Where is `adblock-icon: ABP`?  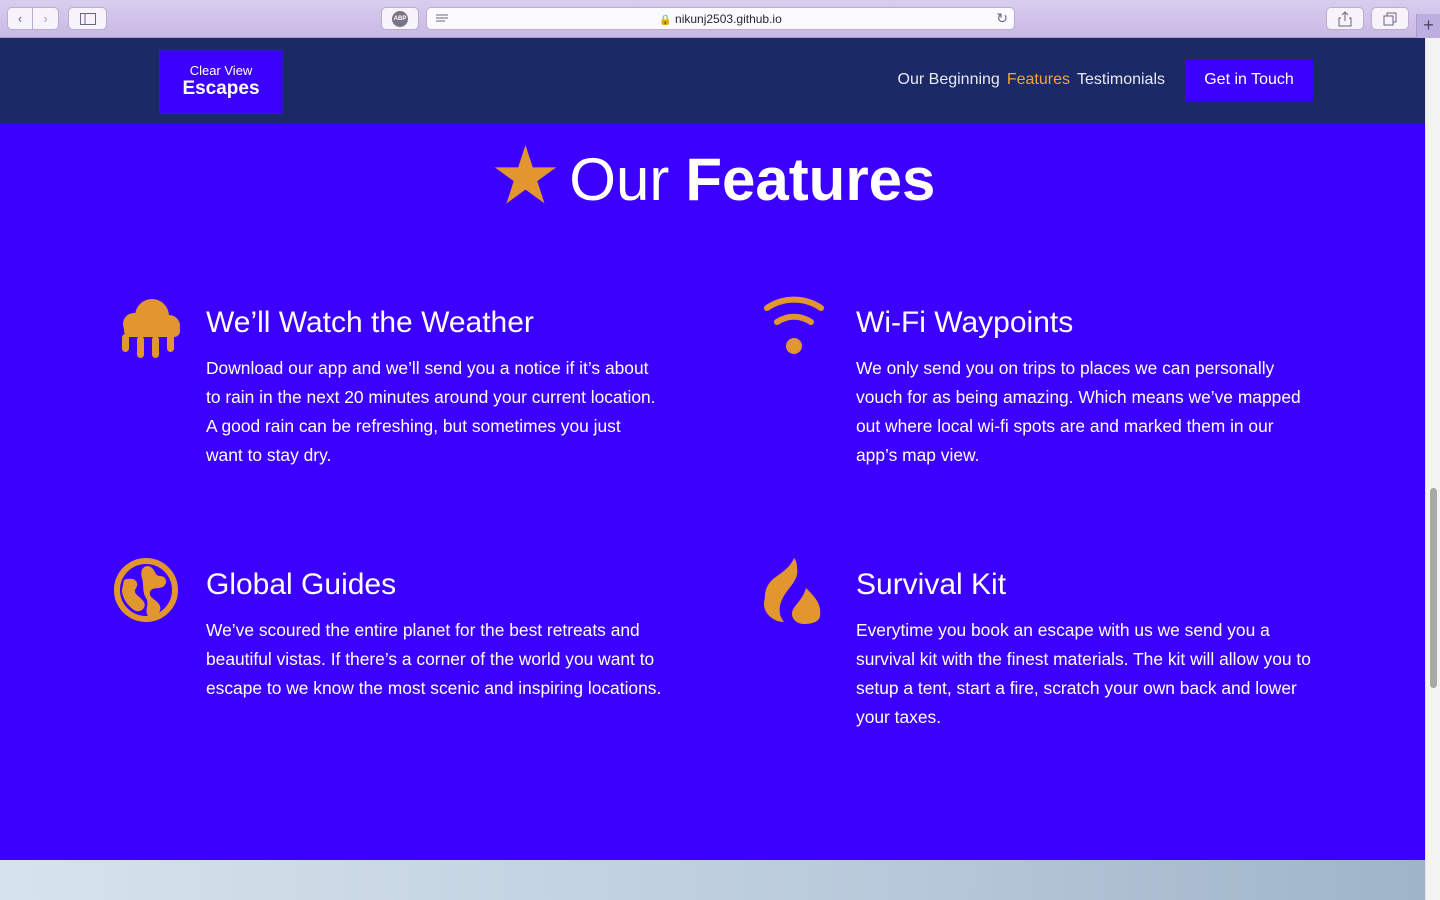 adblock-icon: ABP is located at coordinates (400, 18).